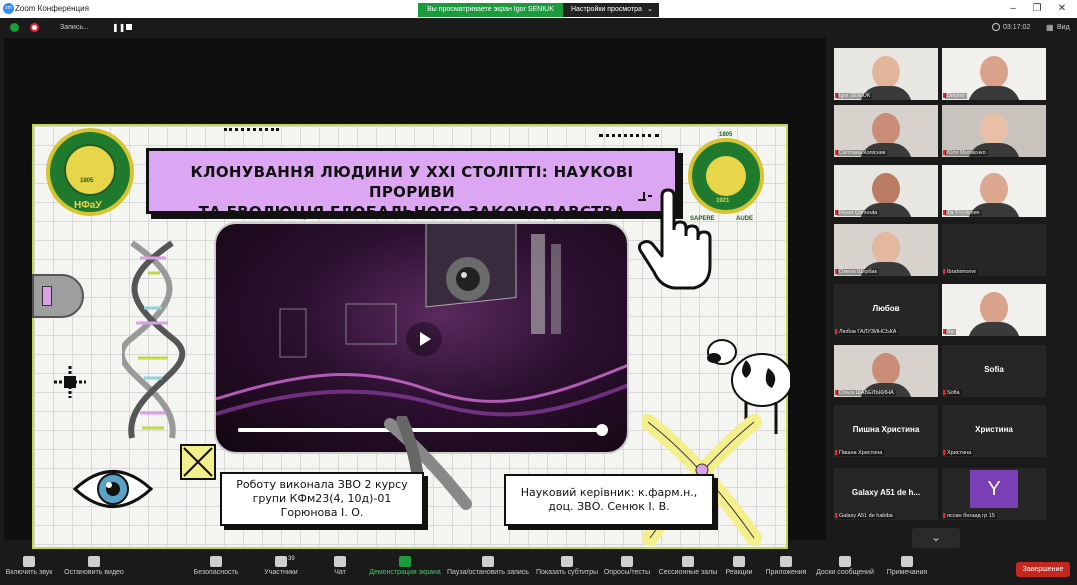  I want to click on participant-tile: Христина Христина, so click(994, 431).